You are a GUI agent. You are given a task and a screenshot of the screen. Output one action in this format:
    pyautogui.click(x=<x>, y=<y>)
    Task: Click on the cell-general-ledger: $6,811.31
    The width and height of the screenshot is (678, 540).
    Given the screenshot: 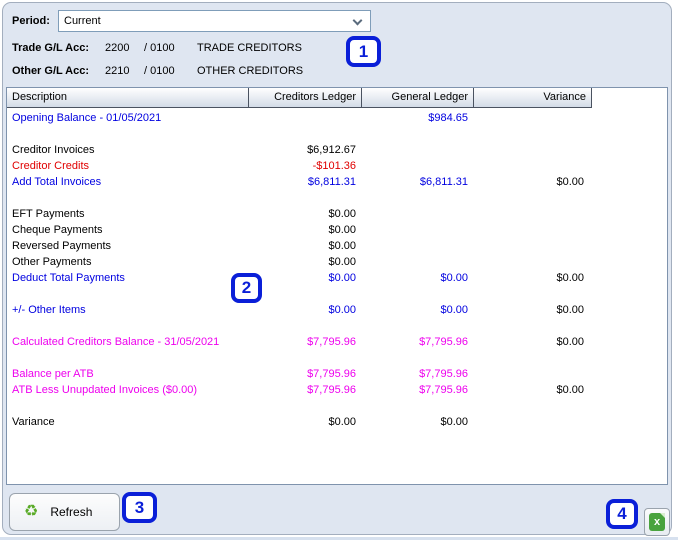 What is the action you would take?
    pyautogui.click(x=443, y=182)
    